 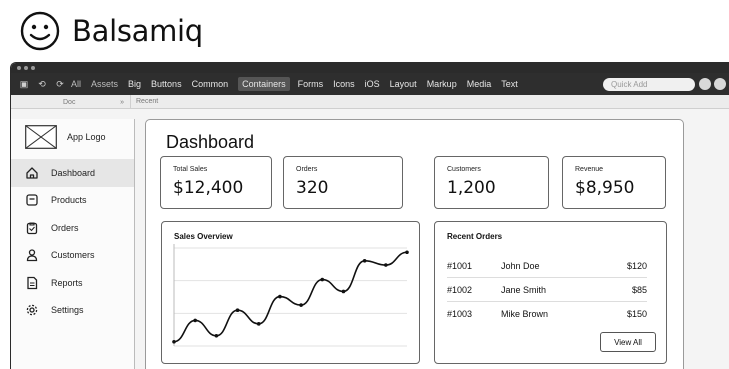 What do you see at coordinates (60, 84) in the screenshot?
I see `redo-icon: ⟳` at bounding box center [60, 84].